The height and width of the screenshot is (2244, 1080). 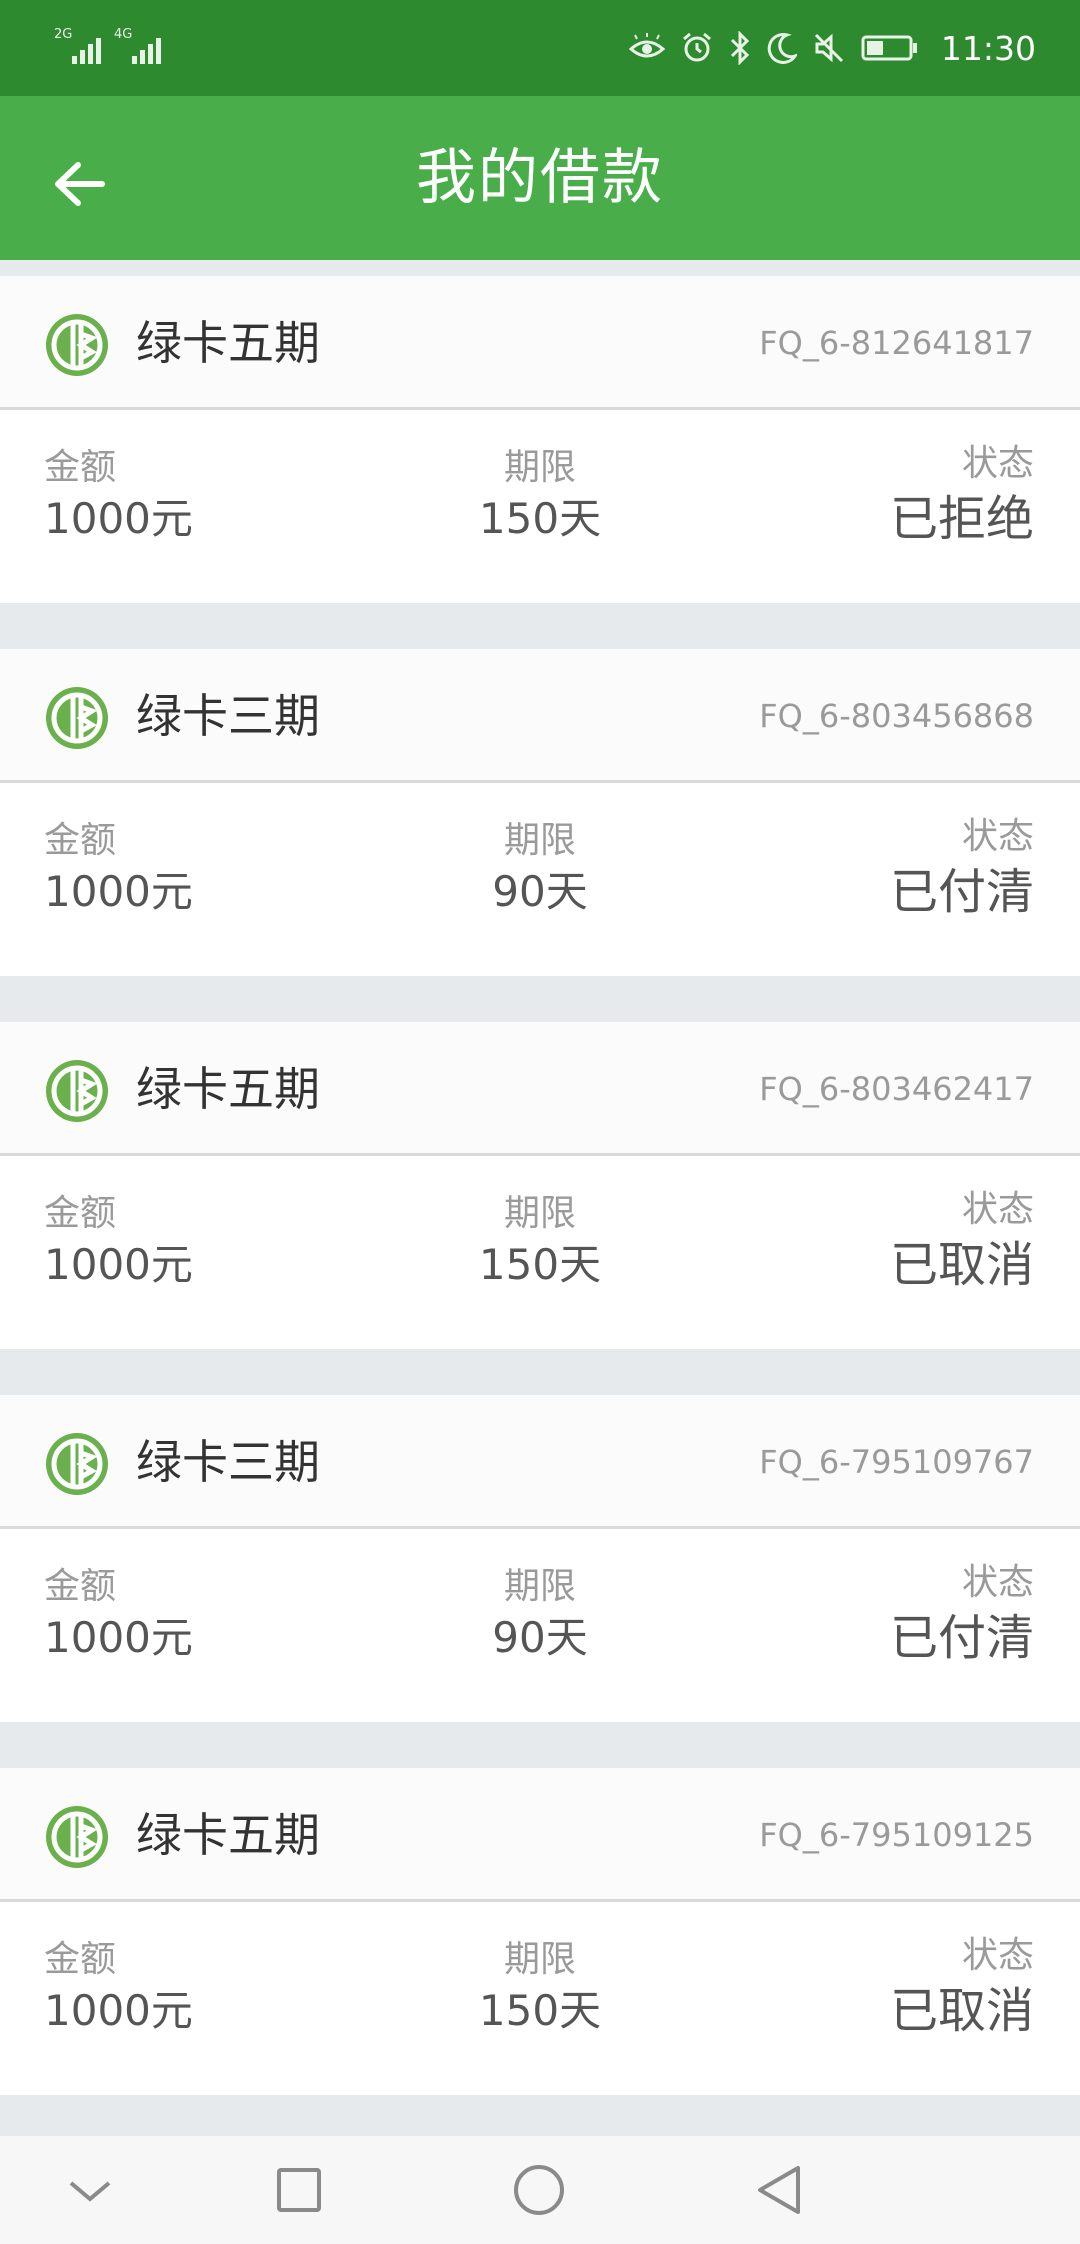 I want to click on loan-card-header: 绿卡五期 FQ_6-812641817, so click(x=540, y=343).